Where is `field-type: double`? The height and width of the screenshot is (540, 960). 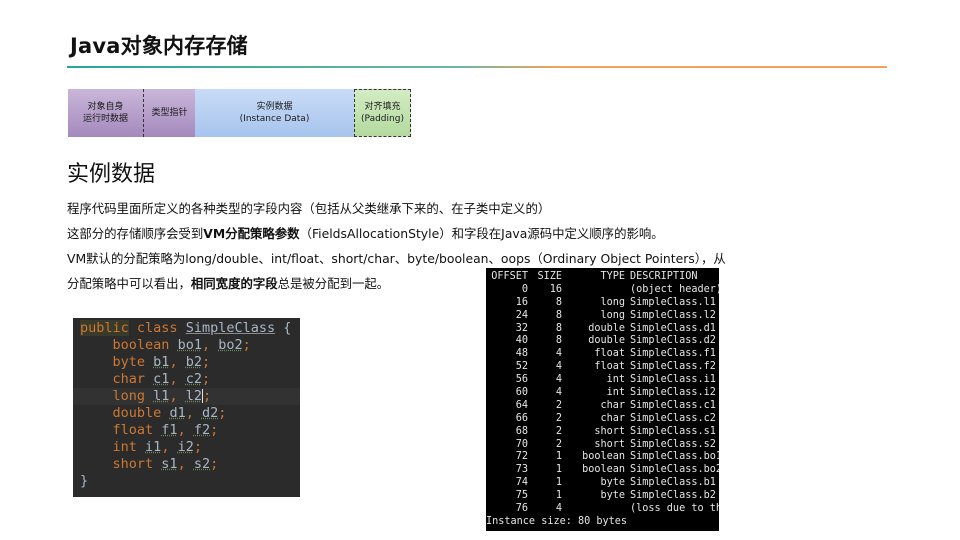 field-type: double is located at coordinates (137, 413).